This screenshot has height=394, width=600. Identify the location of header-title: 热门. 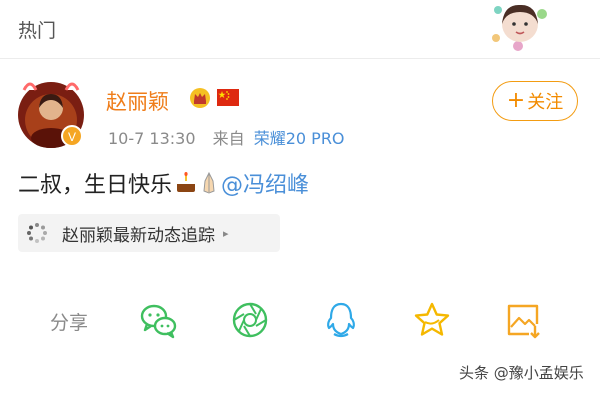
(37, 29).